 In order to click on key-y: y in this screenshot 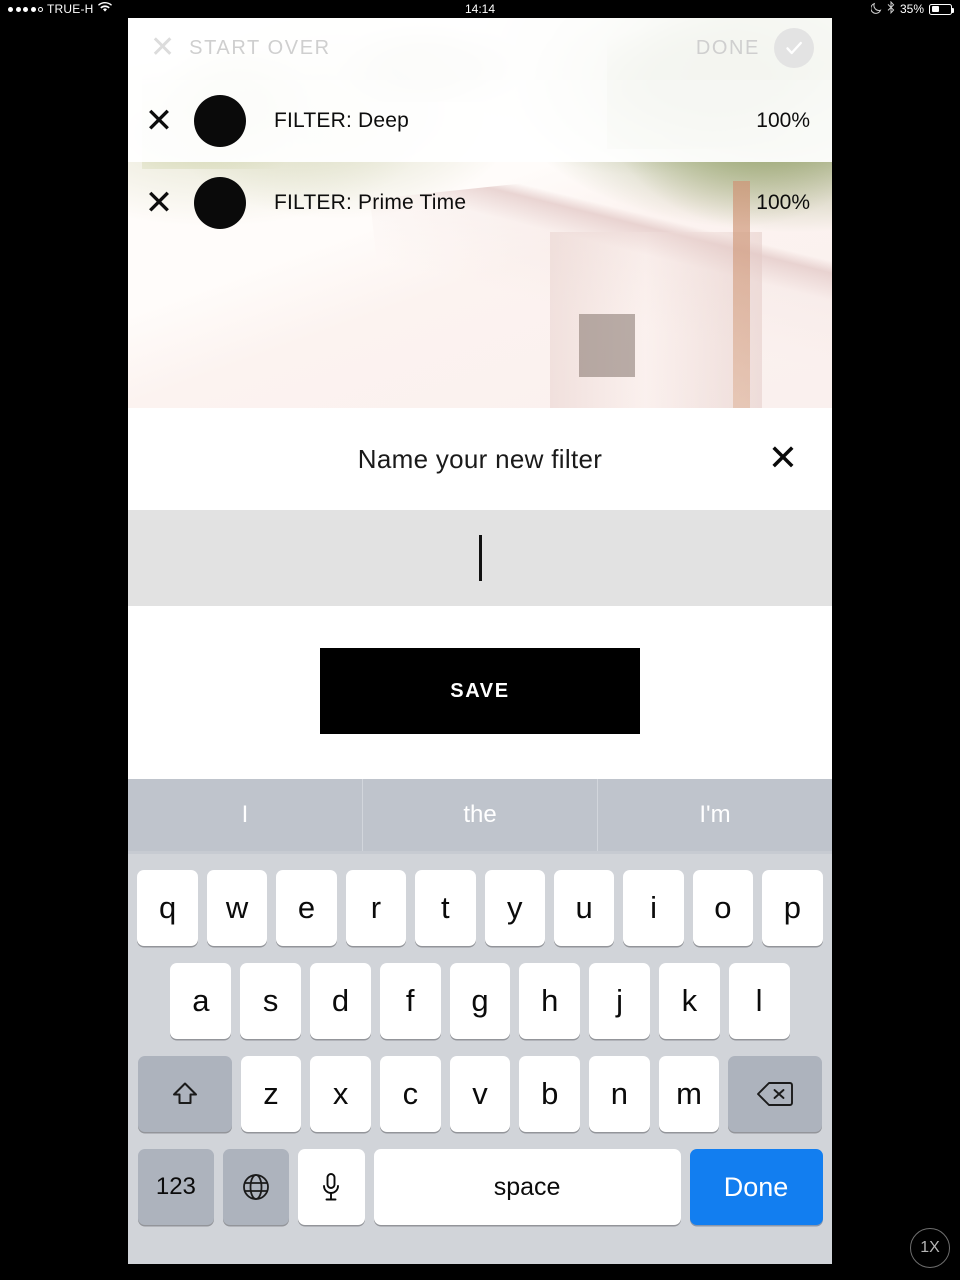, I will do `click(514, 908)`.